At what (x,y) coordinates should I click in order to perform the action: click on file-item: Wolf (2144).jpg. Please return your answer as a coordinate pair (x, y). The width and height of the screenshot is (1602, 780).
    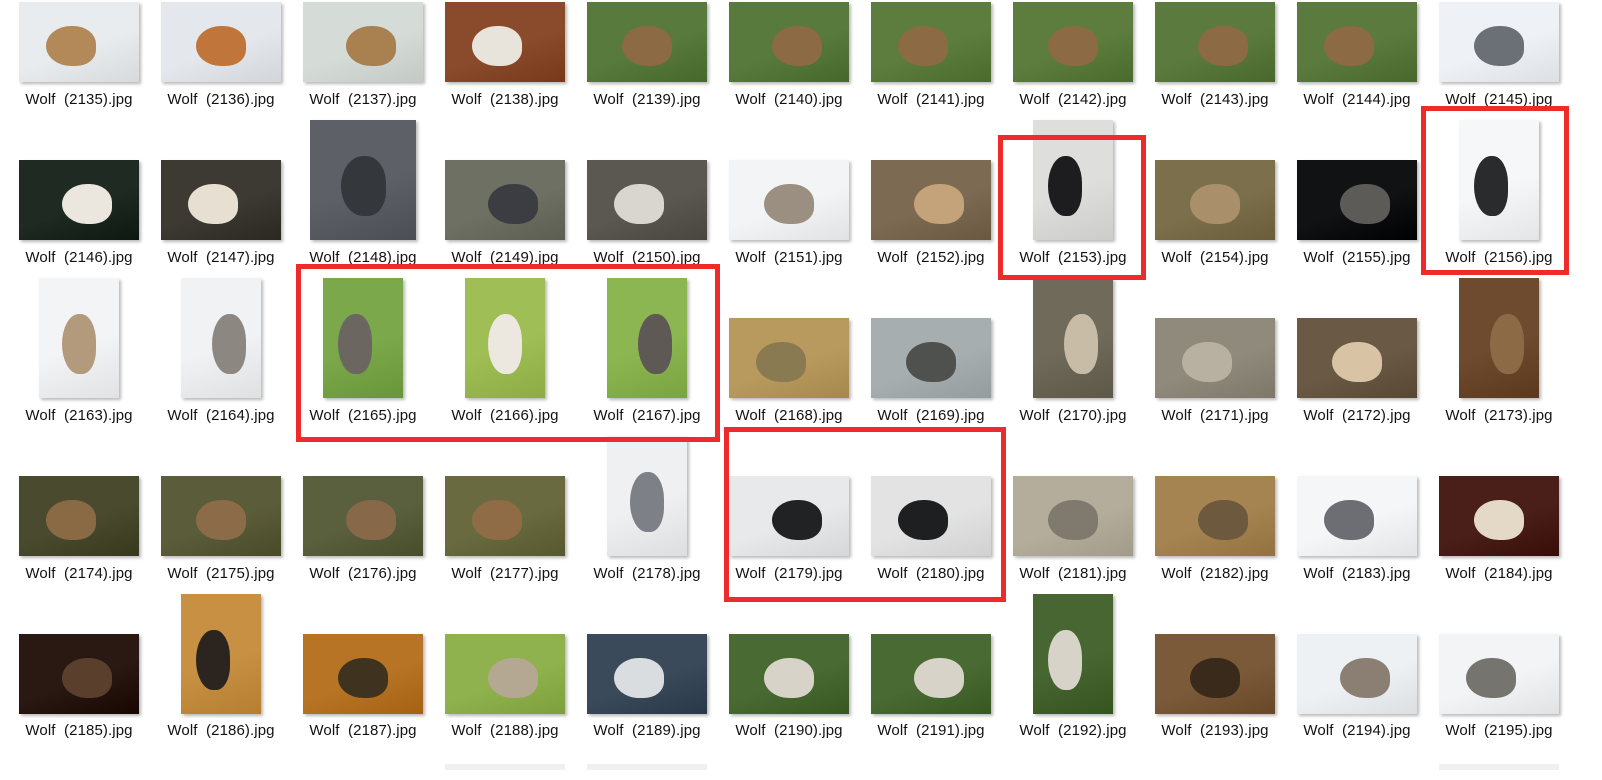
    Looking at the image, I should click on (1357, 74).